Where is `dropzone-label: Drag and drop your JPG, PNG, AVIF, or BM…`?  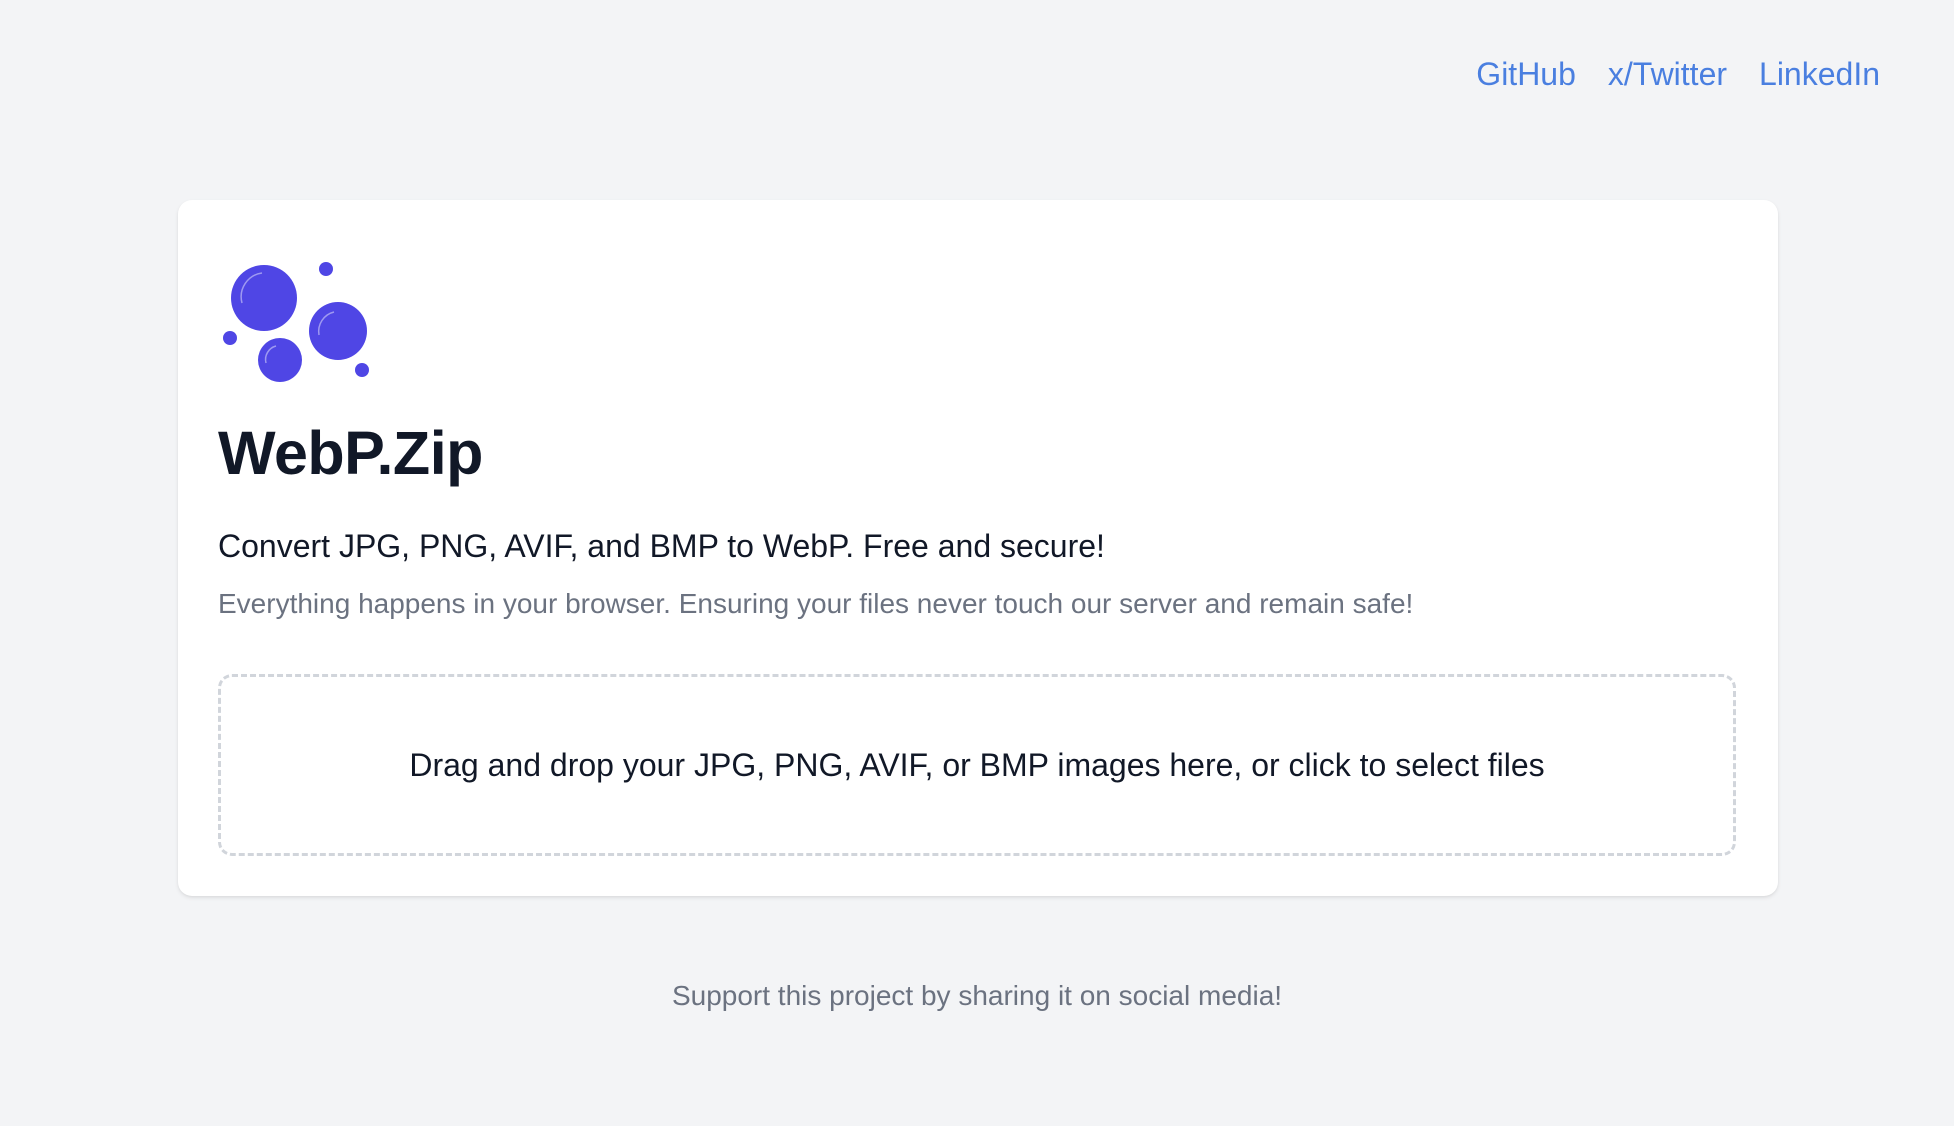 dropzone-label: Drag and drop your JPG, PNG, AVIF, or BM… is located at coordinates (977, 764).